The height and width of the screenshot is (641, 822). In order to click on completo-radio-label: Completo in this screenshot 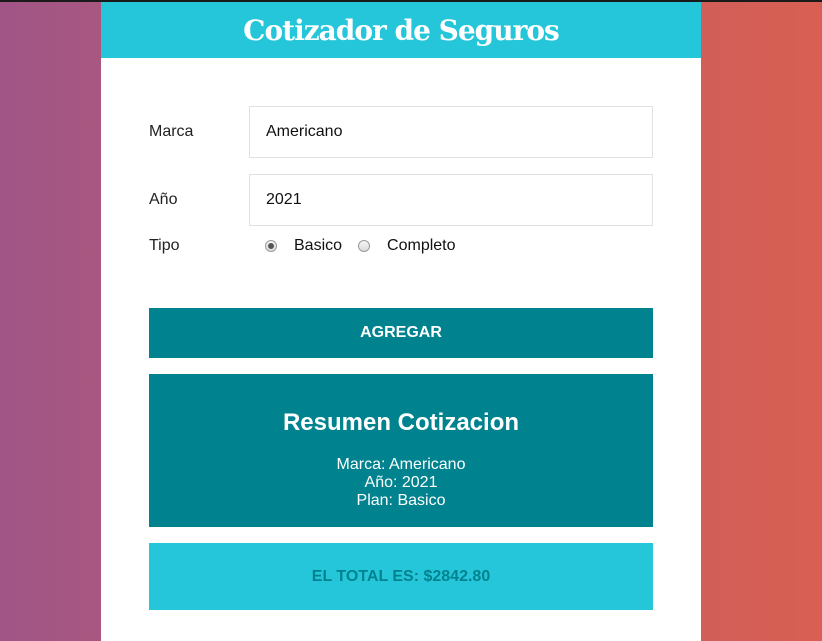, I will do `click(421, 246)`.